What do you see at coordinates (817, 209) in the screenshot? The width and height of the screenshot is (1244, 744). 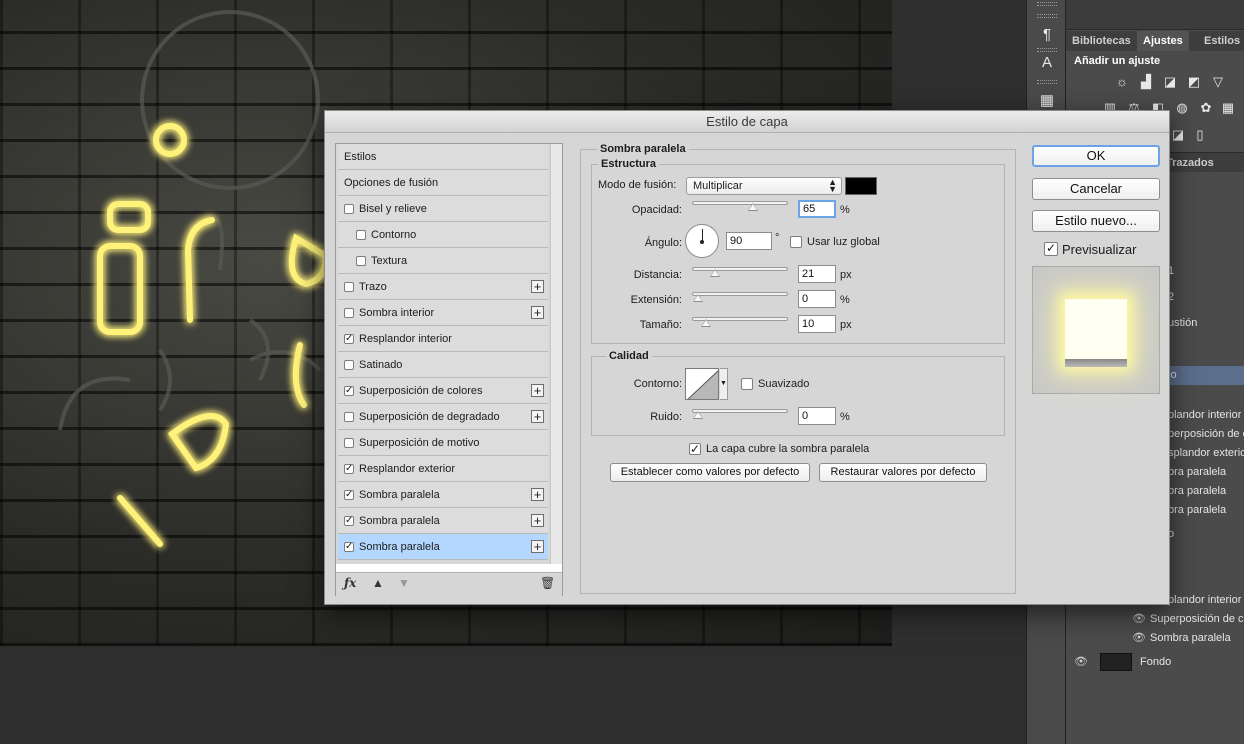 I see `opacity-input: 65` at bounding box center [817, 209].